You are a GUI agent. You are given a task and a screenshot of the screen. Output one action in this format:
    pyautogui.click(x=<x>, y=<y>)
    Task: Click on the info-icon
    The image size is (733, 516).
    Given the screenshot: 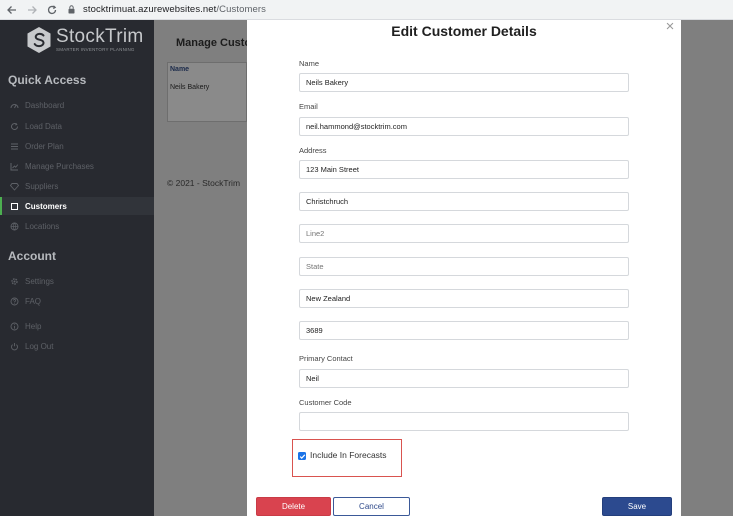 What is the action you would take?
    pyautogui.click(x=14, y=326)
    